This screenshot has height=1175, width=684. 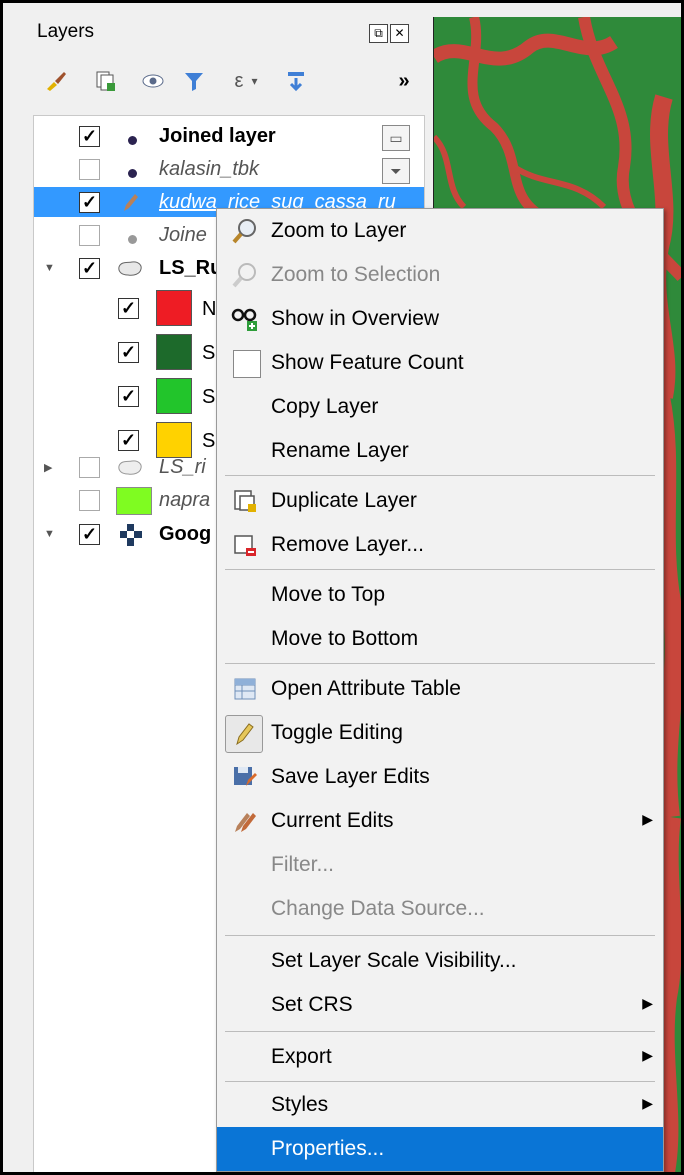 I want to click on zoom-selection-icon, so click(x=245, y=275).